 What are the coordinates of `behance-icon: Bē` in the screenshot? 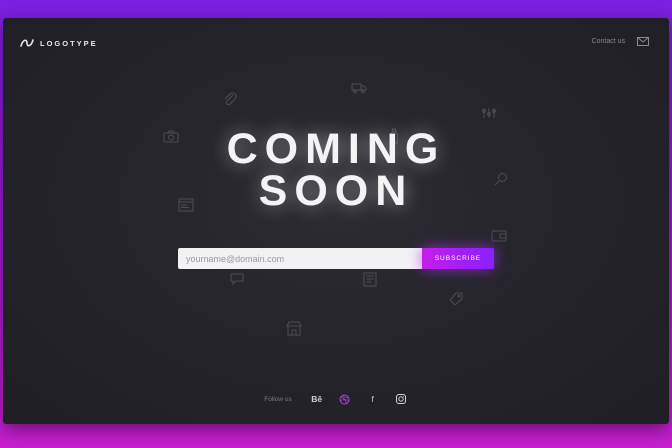 It's located at (317, 399).